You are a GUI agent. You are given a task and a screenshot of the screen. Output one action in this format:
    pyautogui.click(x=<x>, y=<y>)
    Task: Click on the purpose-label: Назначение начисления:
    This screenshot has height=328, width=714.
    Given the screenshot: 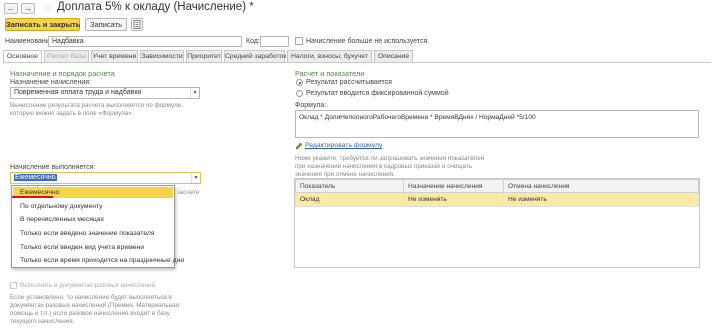 What is the action you would take?
    pyautogui.click(x=50, y=82)
    